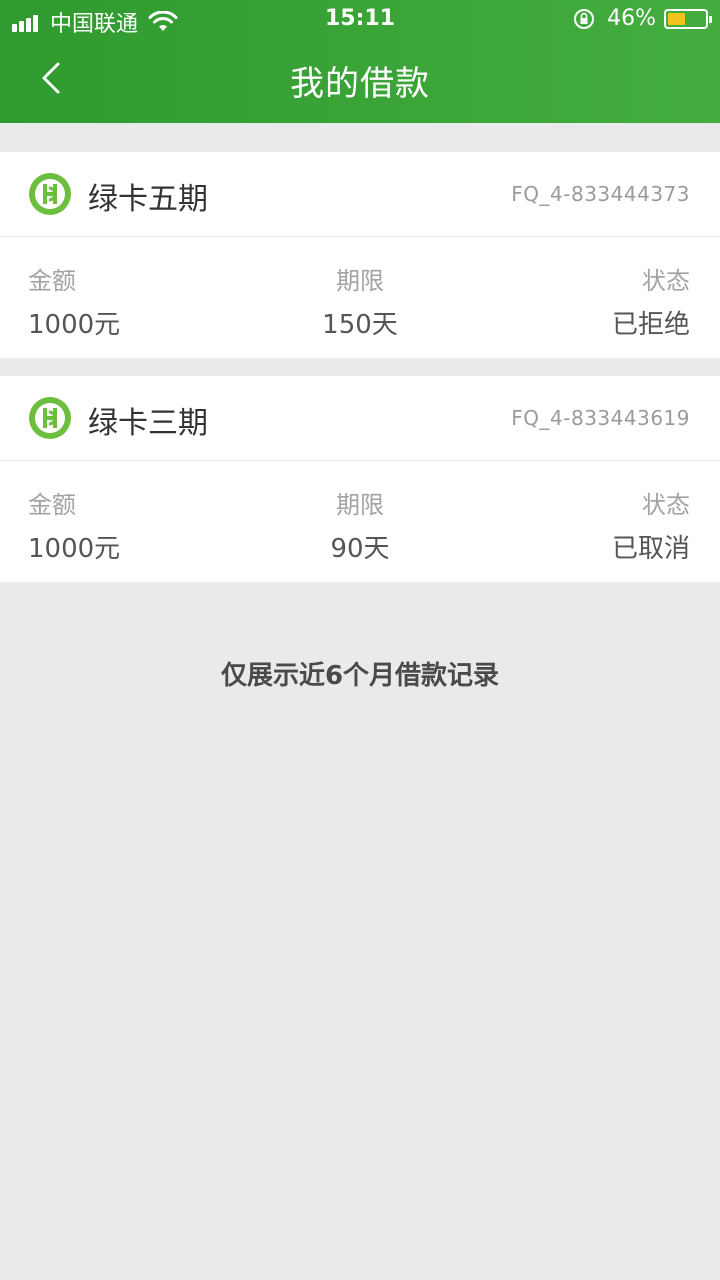 Image resolution: width=720 pixels, height=1280 pixels. Describe the element at coordinates (650, 549) in the screenshot. I see `status-value: 已取消` at that location.